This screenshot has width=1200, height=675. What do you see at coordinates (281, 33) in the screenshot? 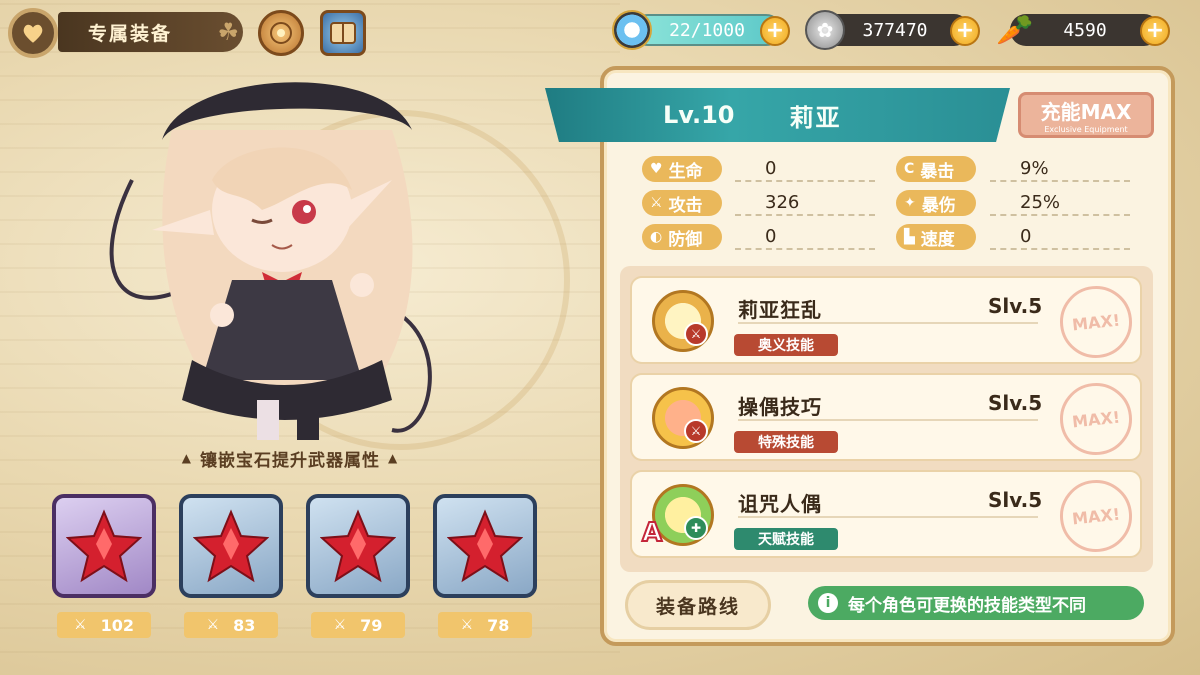
I see `emblem-icon` at bounding box center [281, 33].